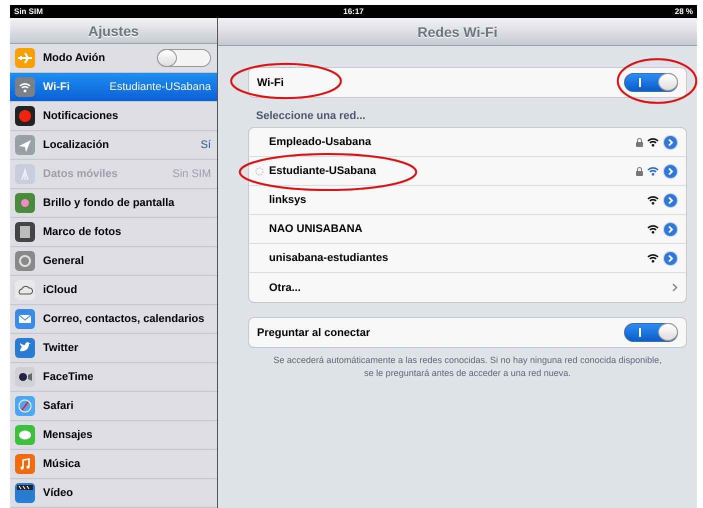  What do you see at coordinates (467, 258) in the screenshot?
I see `network-row: unisabana-estudiantes` at bounding box center [467, 258].